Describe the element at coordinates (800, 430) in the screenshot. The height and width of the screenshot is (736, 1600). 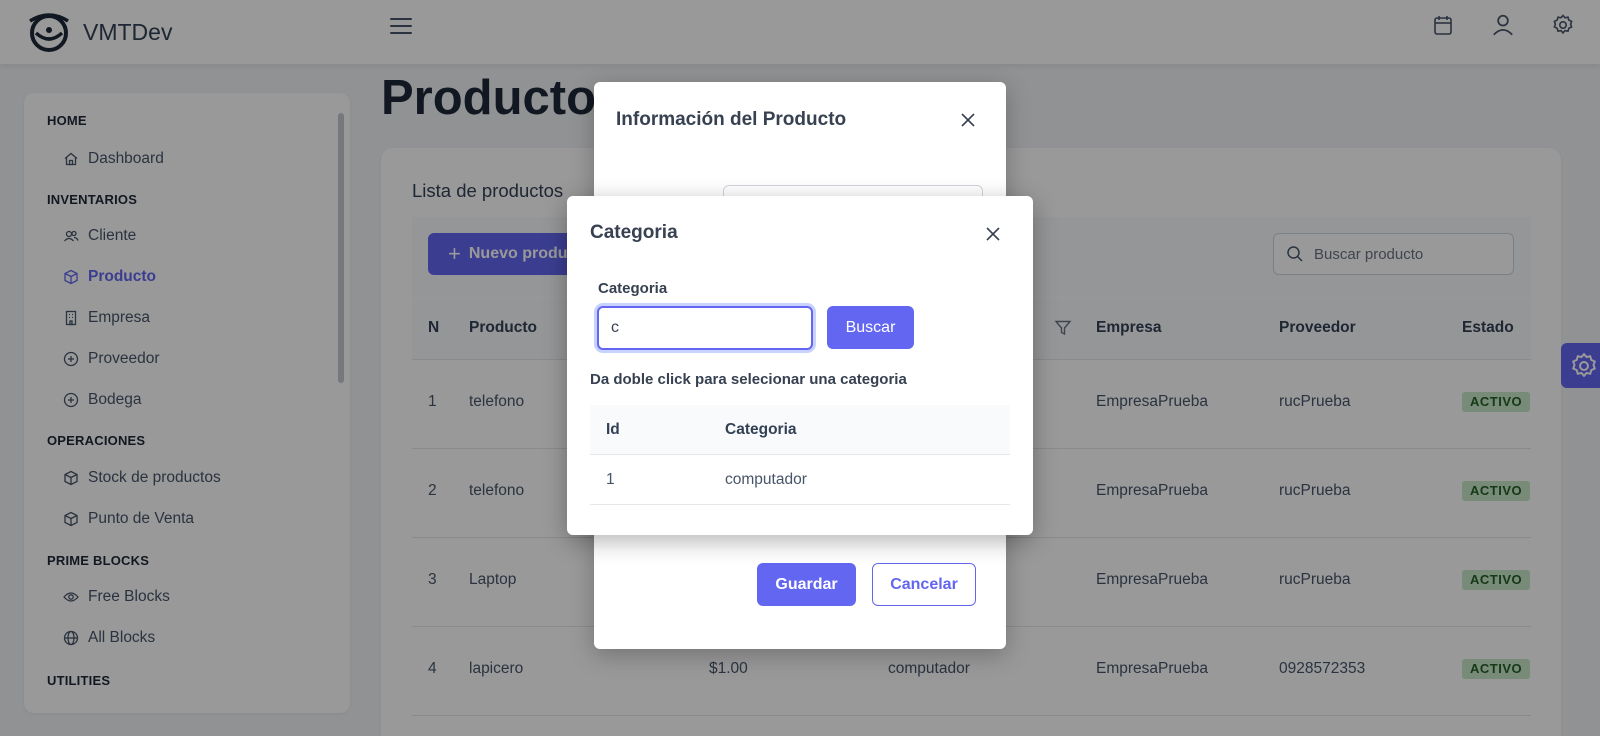
I see `category-table-header: Id Categoria` at that location.